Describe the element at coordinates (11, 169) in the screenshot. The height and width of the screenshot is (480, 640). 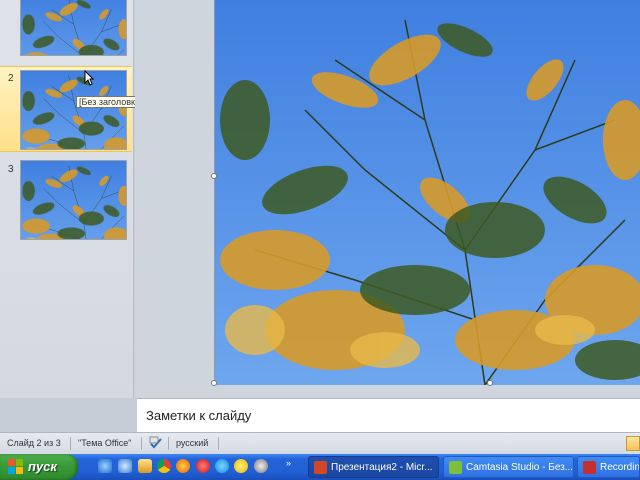
I see `slide-number-3: 3` at that location.